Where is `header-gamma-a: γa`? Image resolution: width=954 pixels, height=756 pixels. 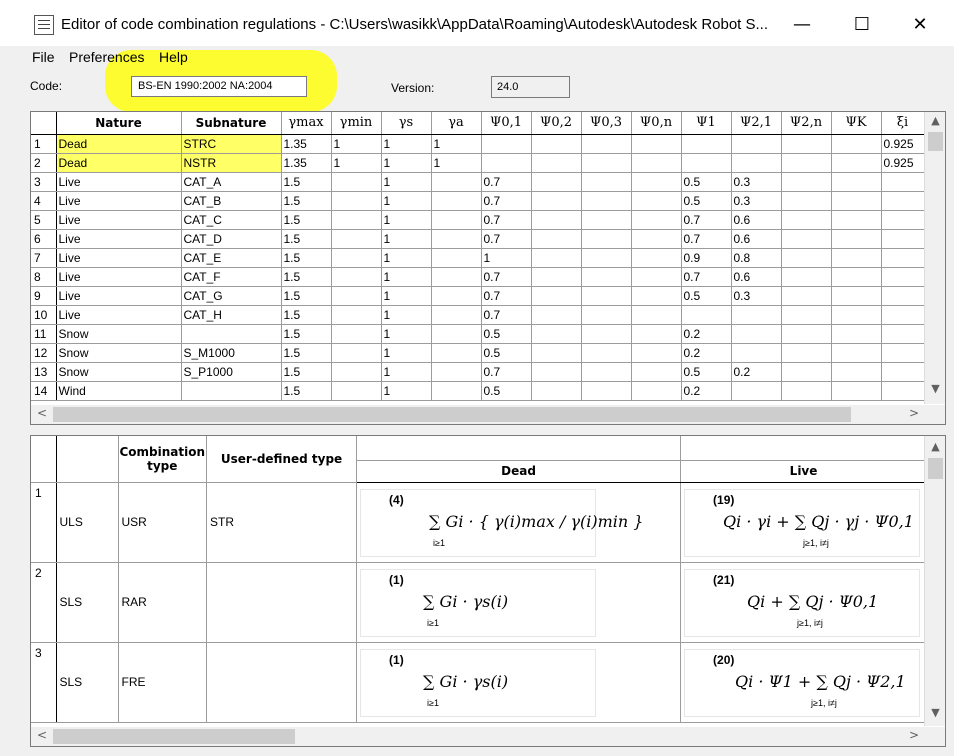
header-gamma-a: γa is located at coordinates (456, 123).